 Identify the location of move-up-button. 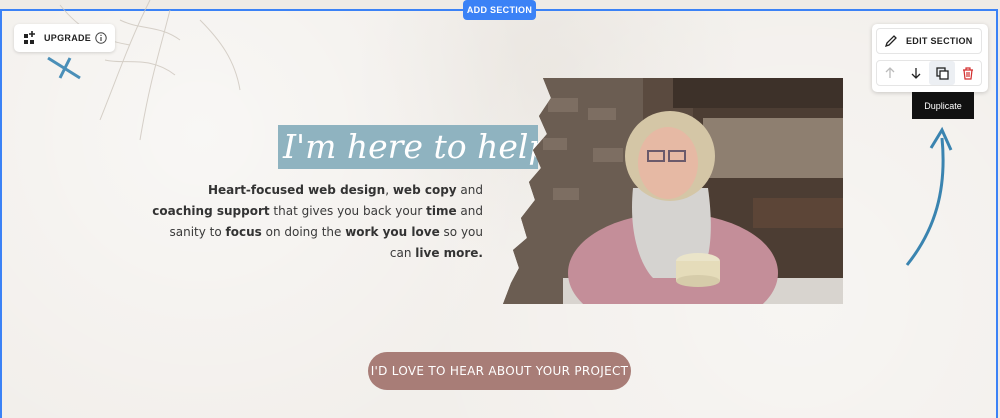
(890, 73).